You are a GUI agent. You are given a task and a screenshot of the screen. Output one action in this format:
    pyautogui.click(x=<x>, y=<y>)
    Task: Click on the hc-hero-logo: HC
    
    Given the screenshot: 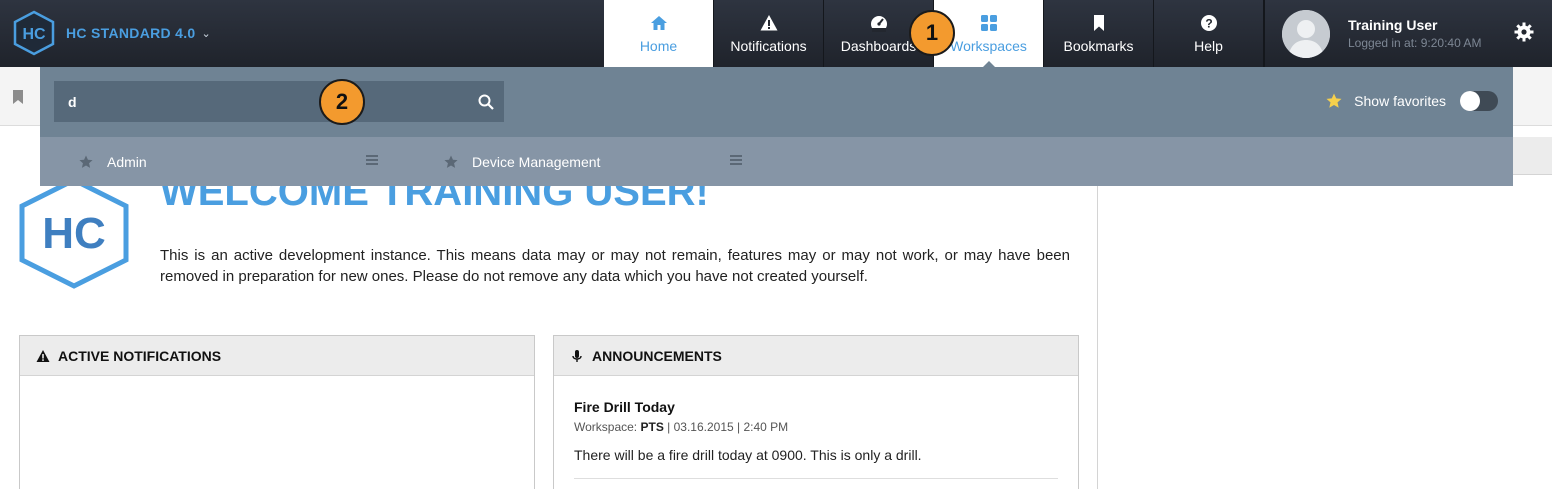 What is the action you would take?
    pyautogui.click(x=74, y=233)
    